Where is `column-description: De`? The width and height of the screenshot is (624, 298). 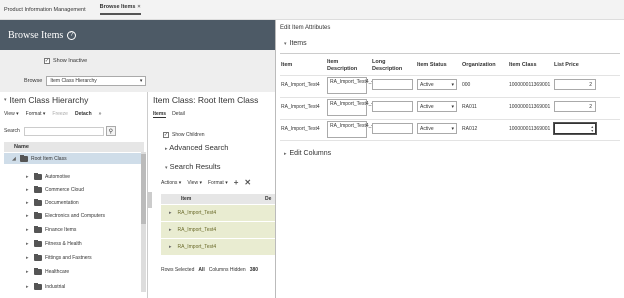 column-description: De is located at coordinates (268, 199).